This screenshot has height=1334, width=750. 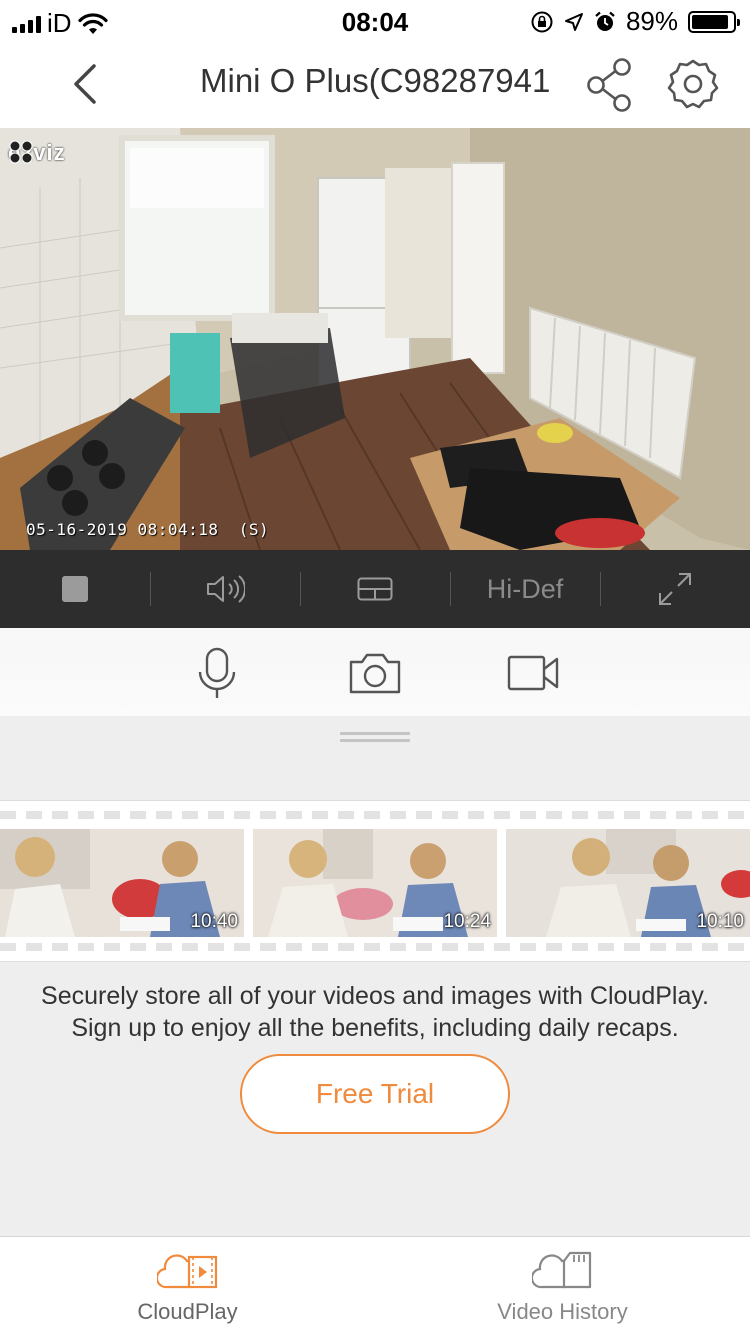 I want to click on quality-button: Hi-Def, so click(x=525, y=589).